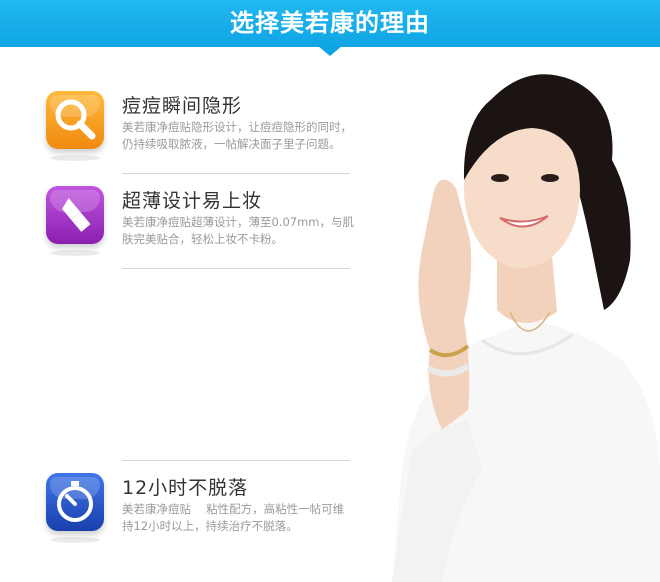 The width and height of the screenshot is (660, 582). What do you see at coordinates (233, 517) in the screenshot?
I see `feature-description: 美若康净痘贴 粘性配方，高粘性一帖可维持12小时以上，持续治疗不脱落。` at bounding box center [233, 517].